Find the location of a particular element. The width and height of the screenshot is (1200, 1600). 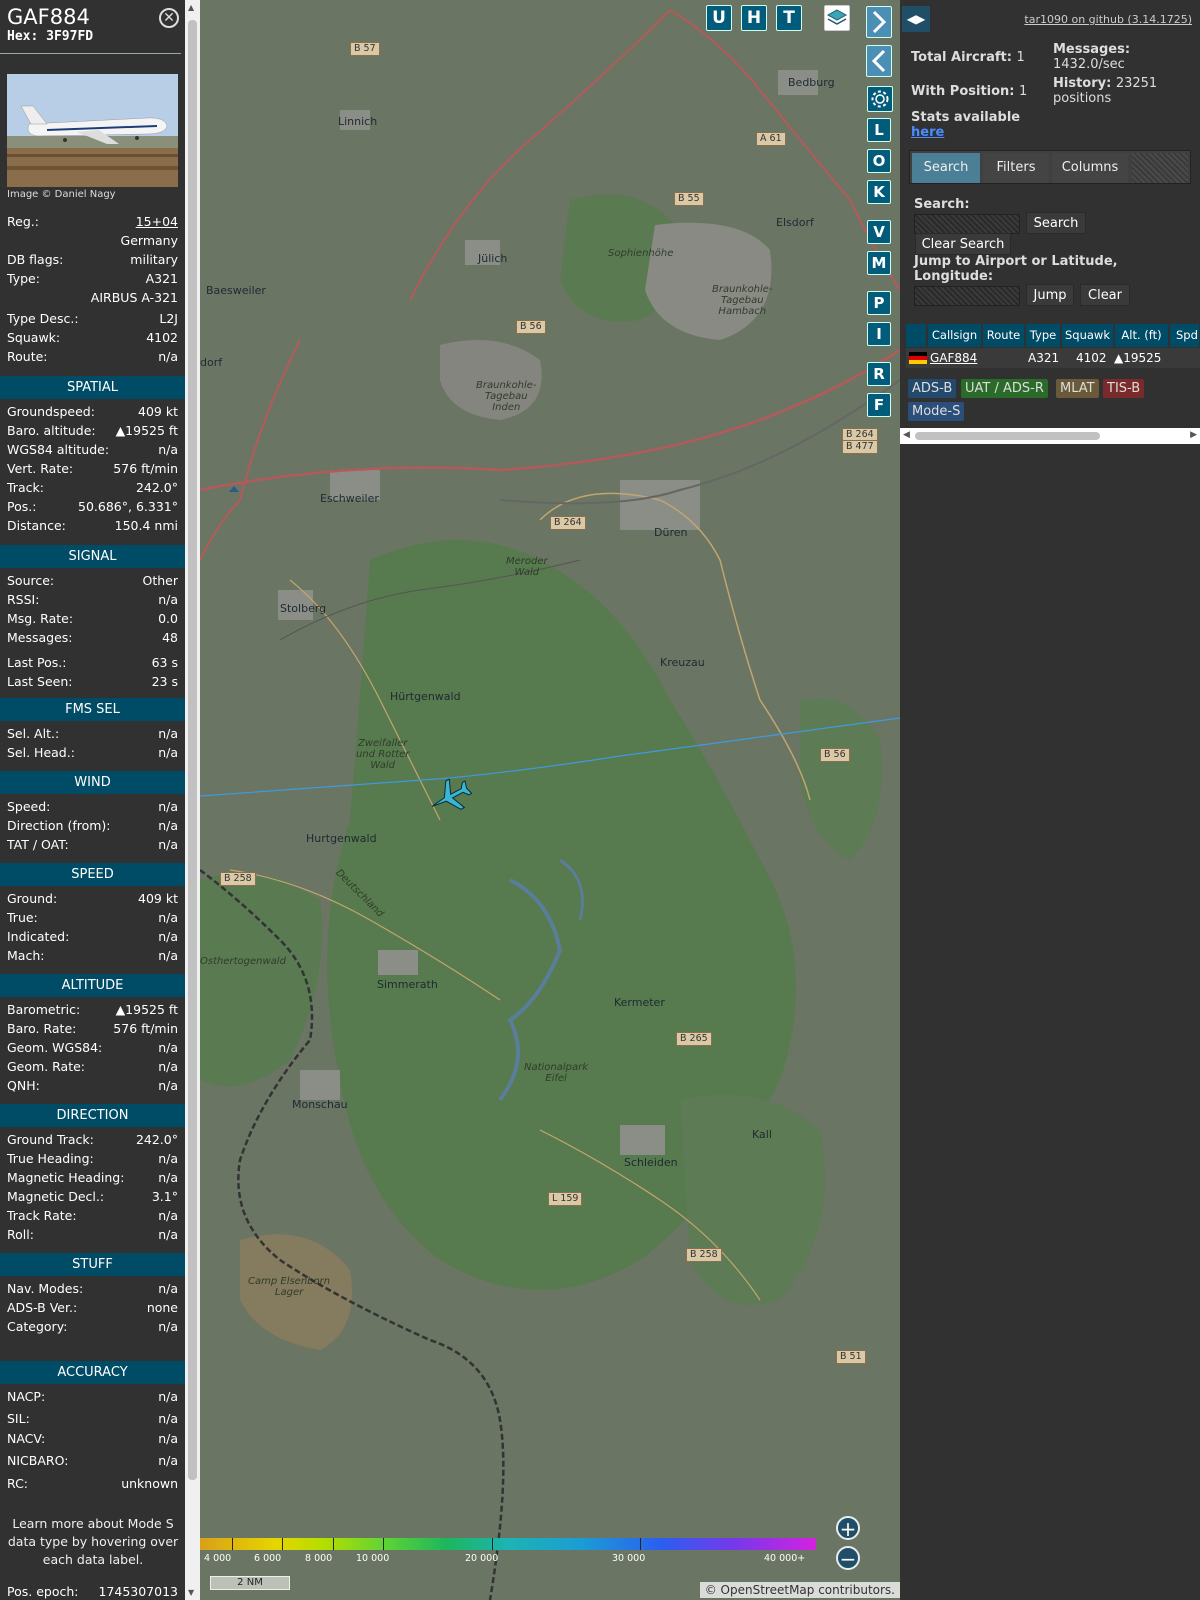

map-button-k: K is located at coordinates (879, 192).